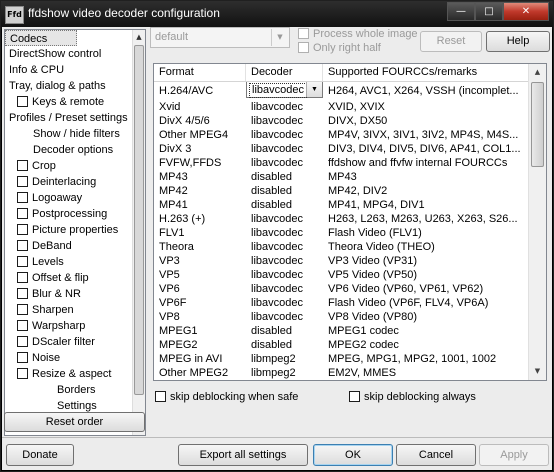 Image resolution: width=554 pixels, height=472 pixels. What do you see at coordinates (64, 374) in the screenshot?
I see `tree-item: Resize & aspect` at bounding box center [64, 374].